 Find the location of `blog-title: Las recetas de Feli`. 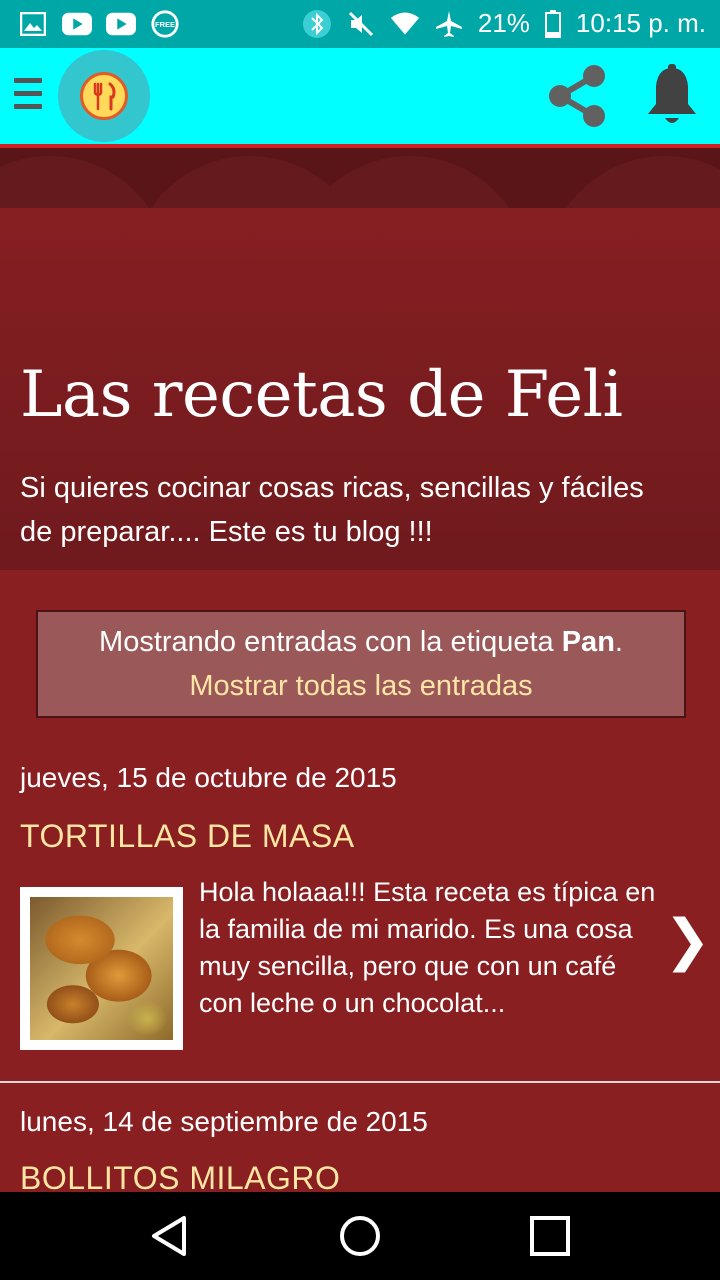

blog-title: Las recetas de Feli is located at coordinates (321, 395).